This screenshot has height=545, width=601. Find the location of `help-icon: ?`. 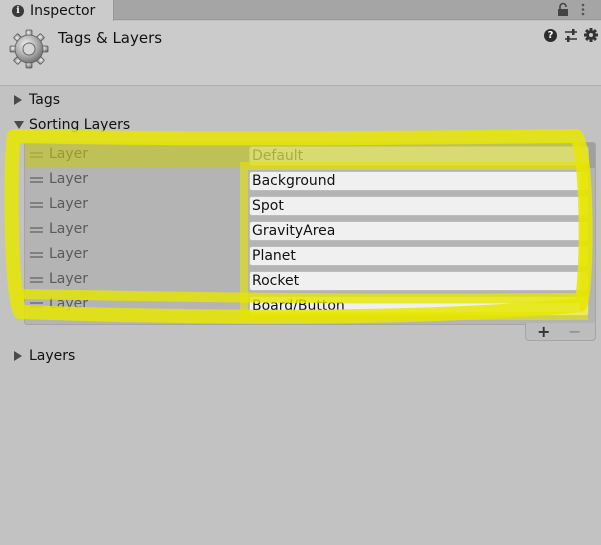

help-icon: ? is located at coordinates (550, 35).